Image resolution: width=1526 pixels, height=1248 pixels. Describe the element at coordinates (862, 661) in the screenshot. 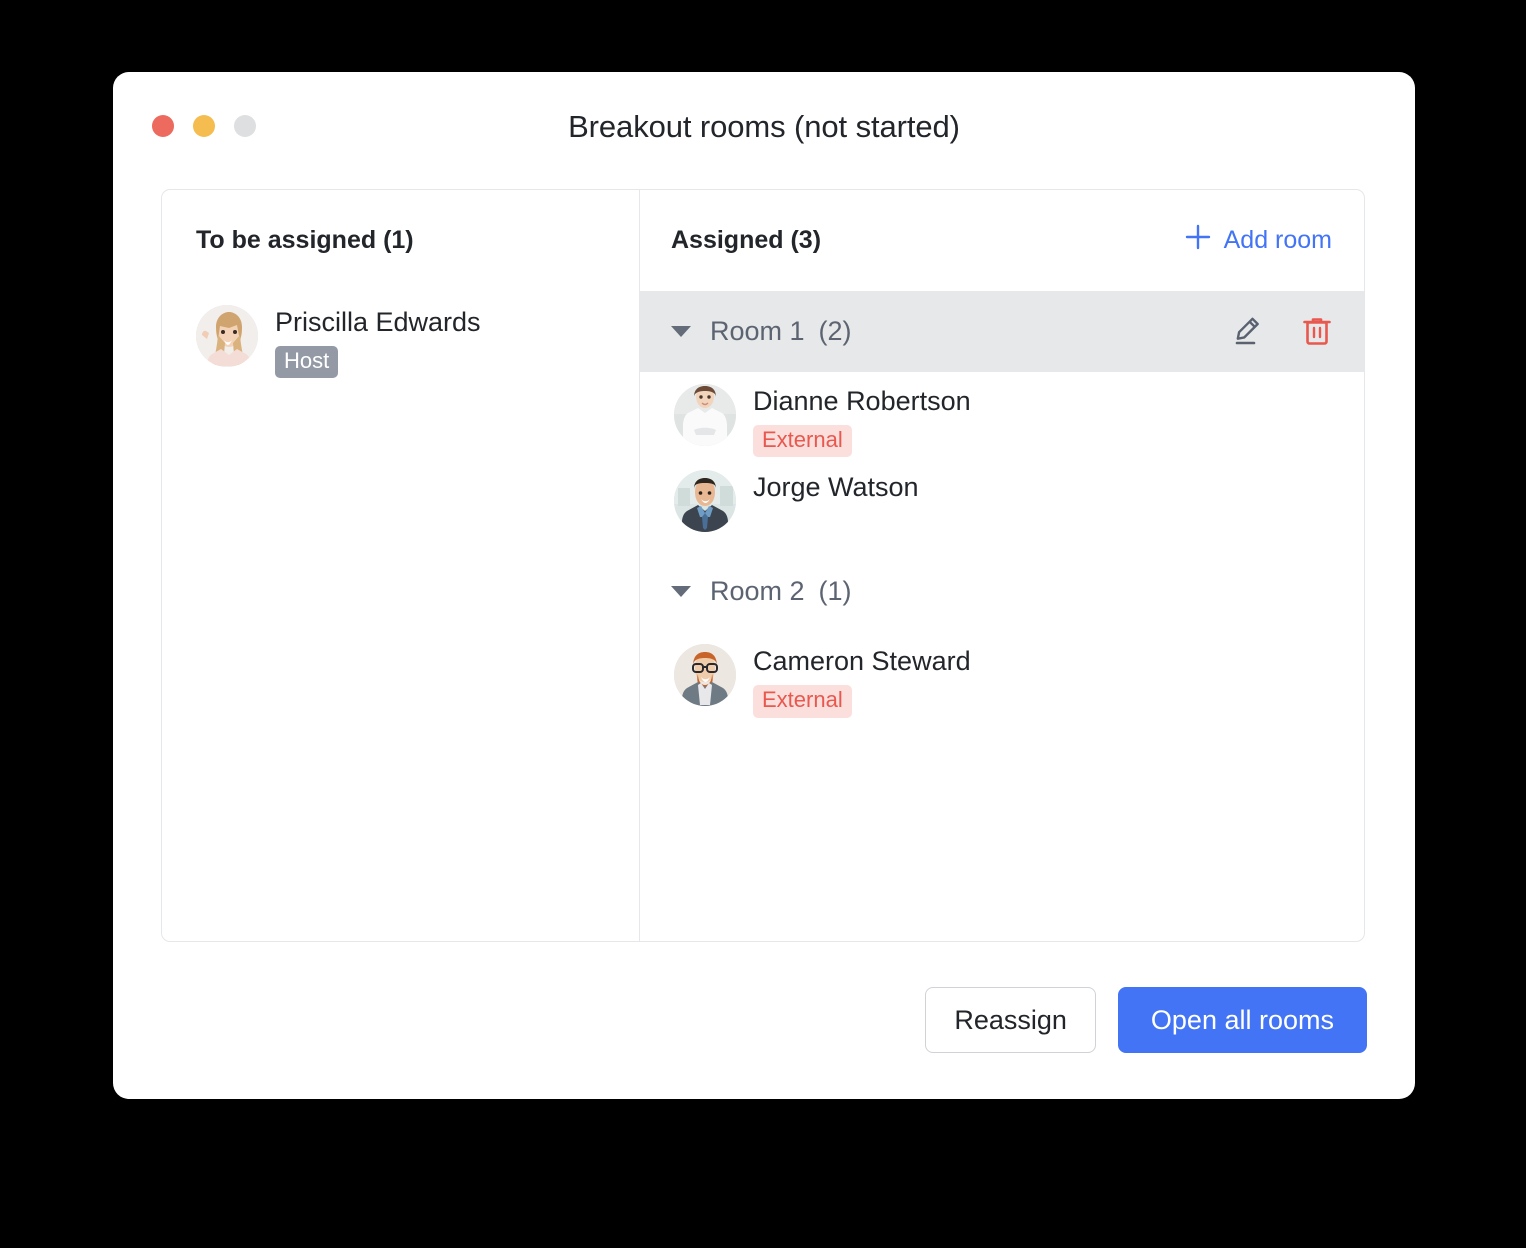

I see `person-name: Cameron Steward` at that location.